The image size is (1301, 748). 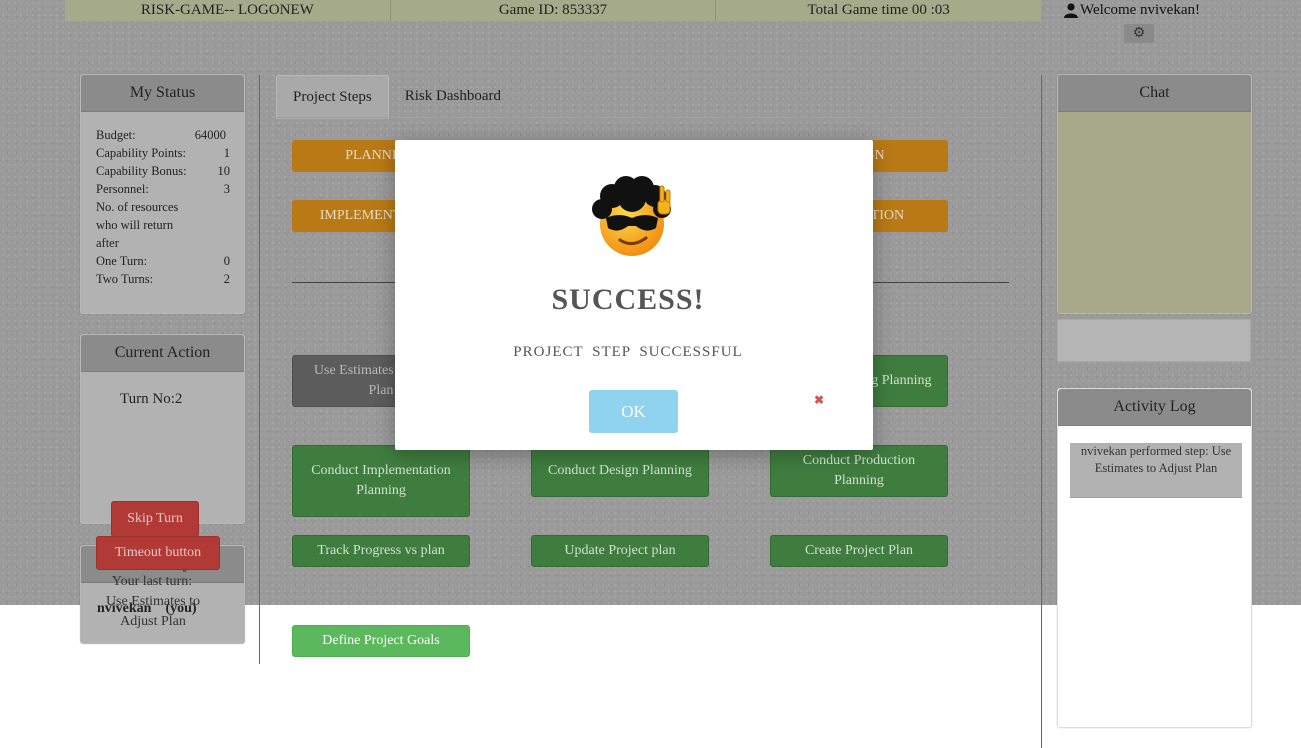 What do you see at coordinates (1154, 340) in the screenshot?
I see `chat-input` at bounding box center [1154, 340].